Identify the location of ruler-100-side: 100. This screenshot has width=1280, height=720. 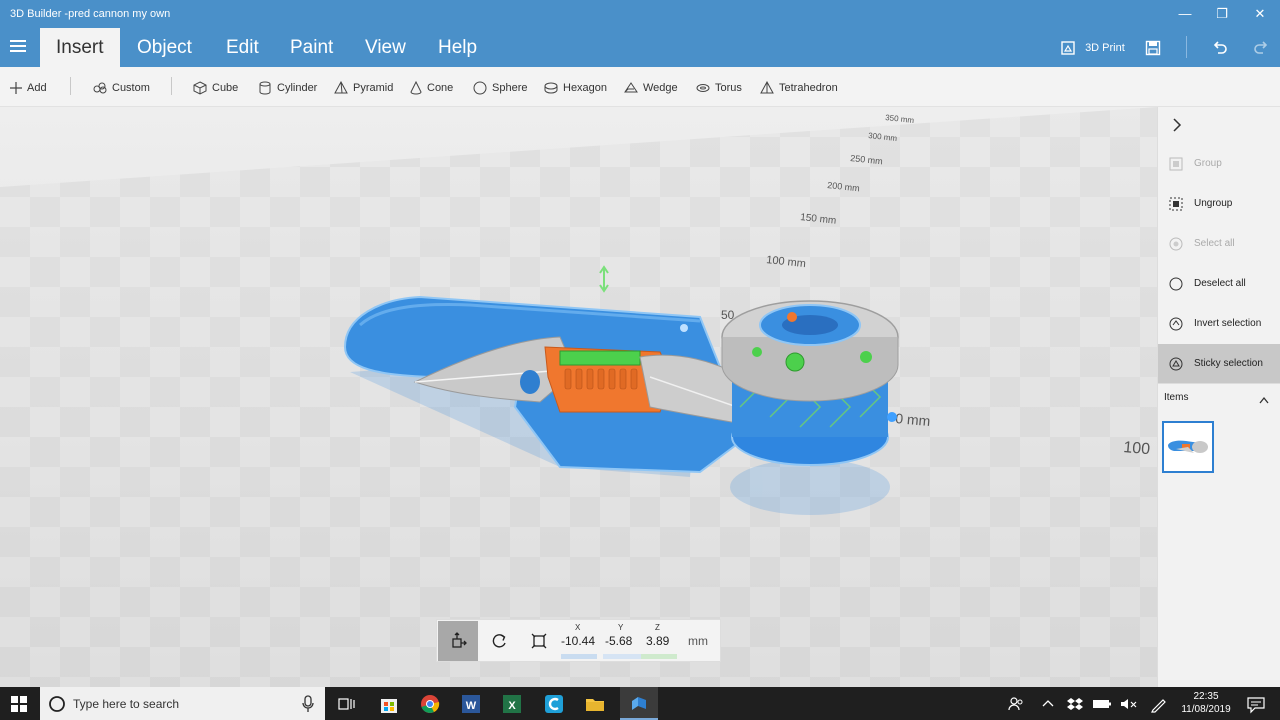
(1137, 448).